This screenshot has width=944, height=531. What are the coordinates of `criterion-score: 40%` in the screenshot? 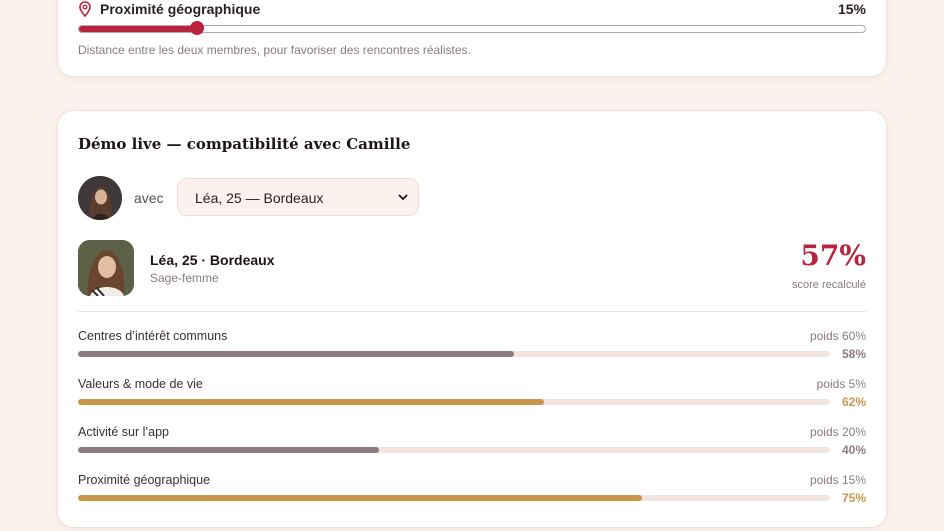 It's located at (853, 450).